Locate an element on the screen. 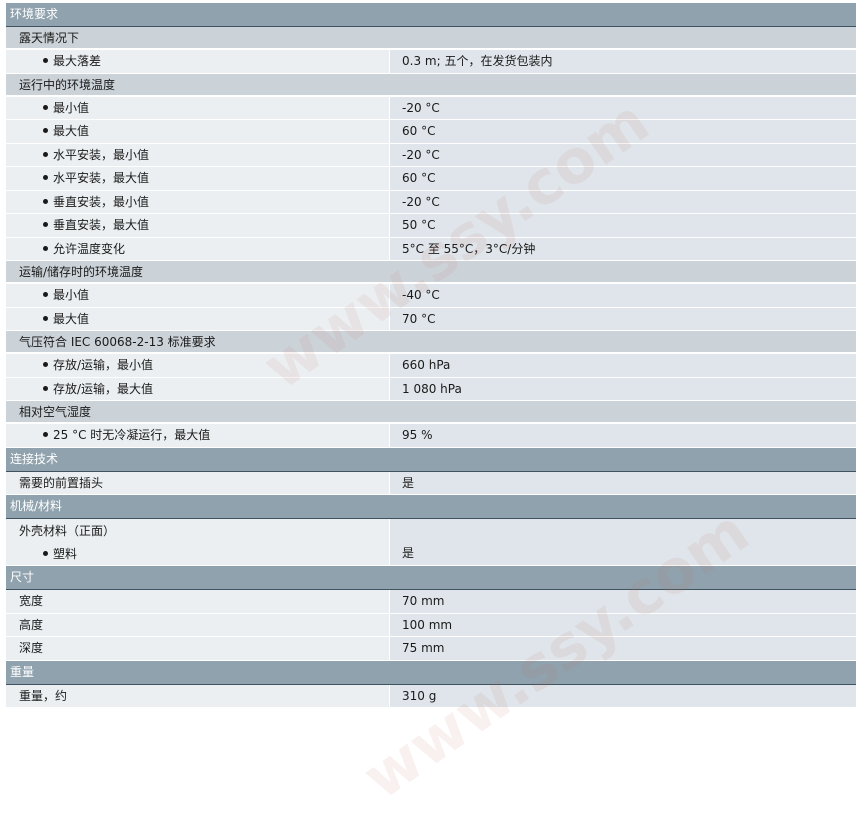 Image resolution: width=861 pixels, height=813 pixels. subheader-title: 运输/储存时的环境温度 is located at coordinates (81, 272).